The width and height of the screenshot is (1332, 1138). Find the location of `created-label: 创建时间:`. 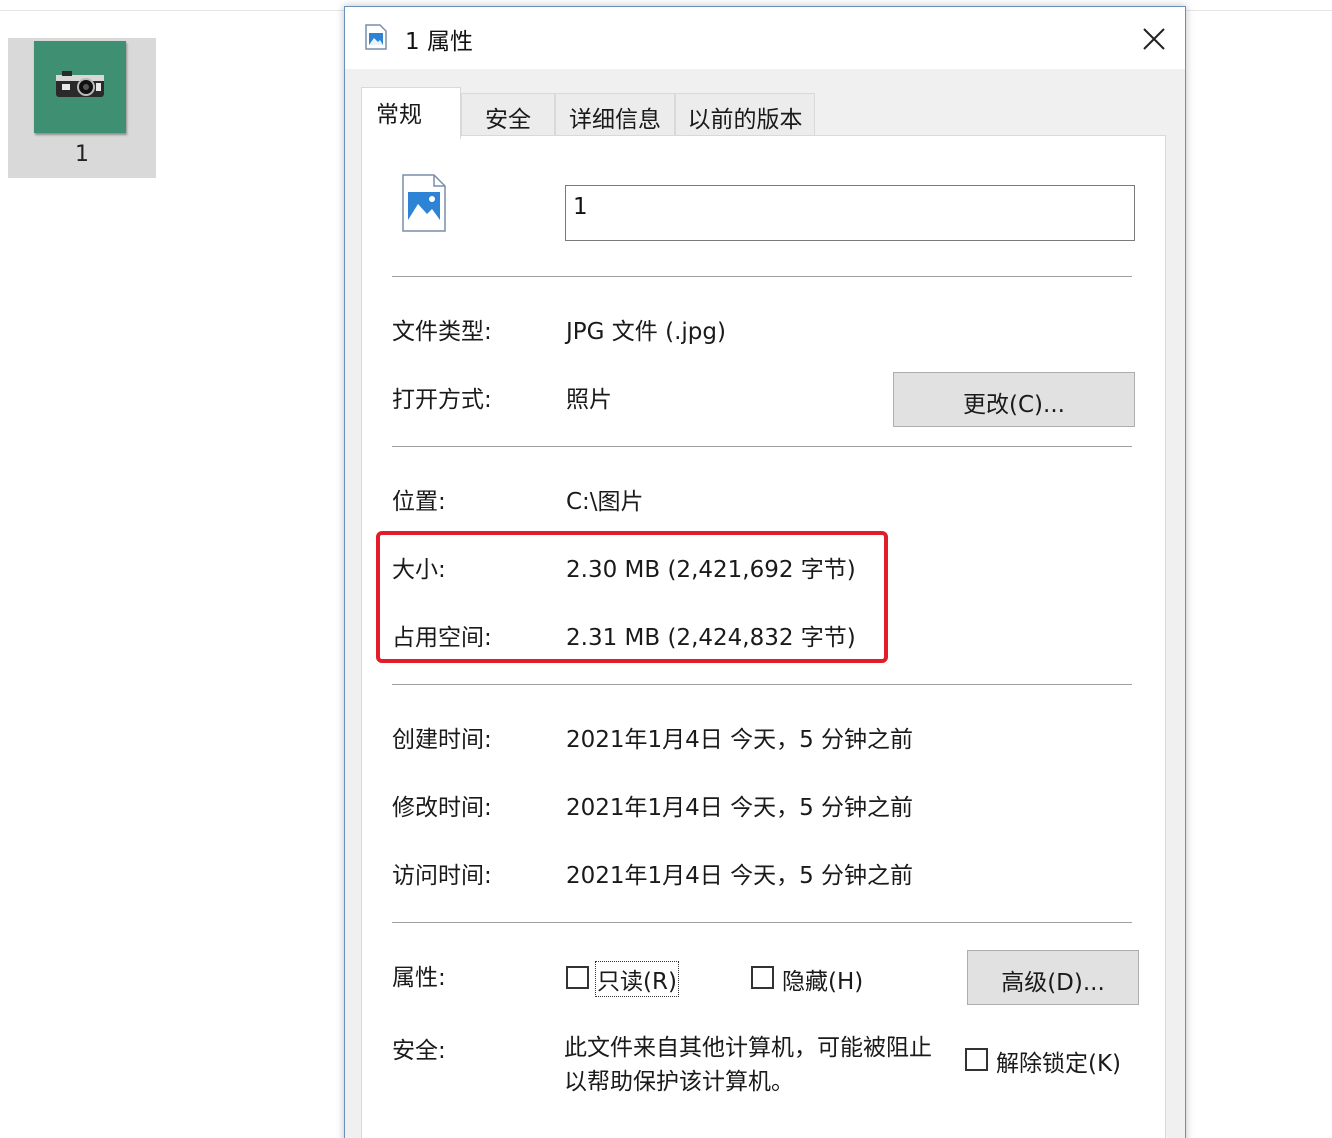

created-label: 创建时间: is located at coordinates (442, 740).